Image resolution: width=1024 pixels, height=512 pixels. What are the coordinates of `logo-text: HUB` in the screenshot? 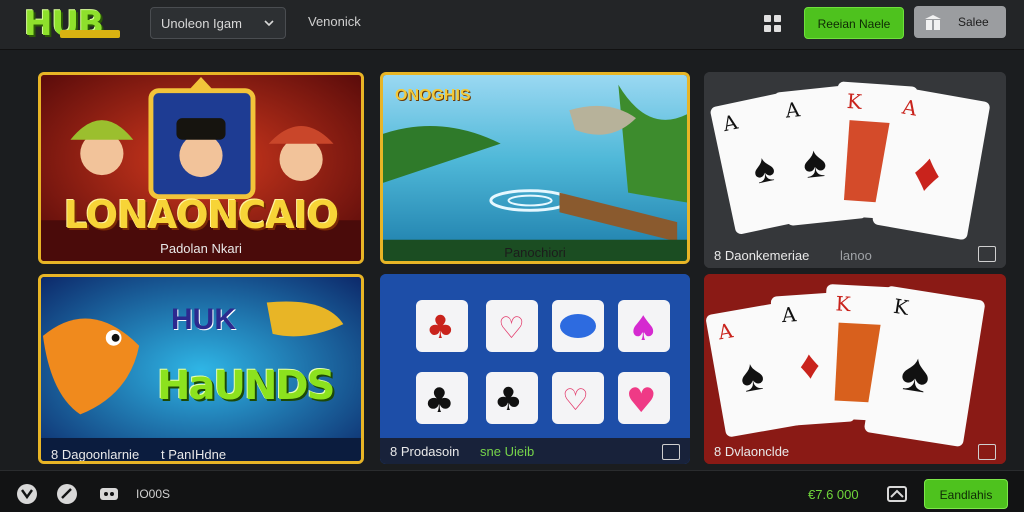 It's located at (64, 24).